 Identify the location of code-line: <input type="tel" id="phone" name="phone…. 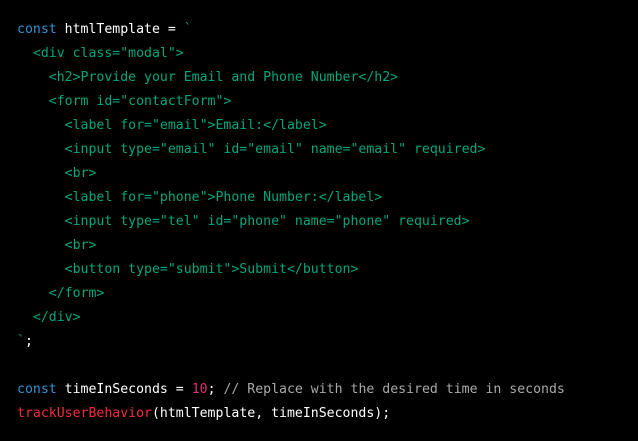
(327, 222).